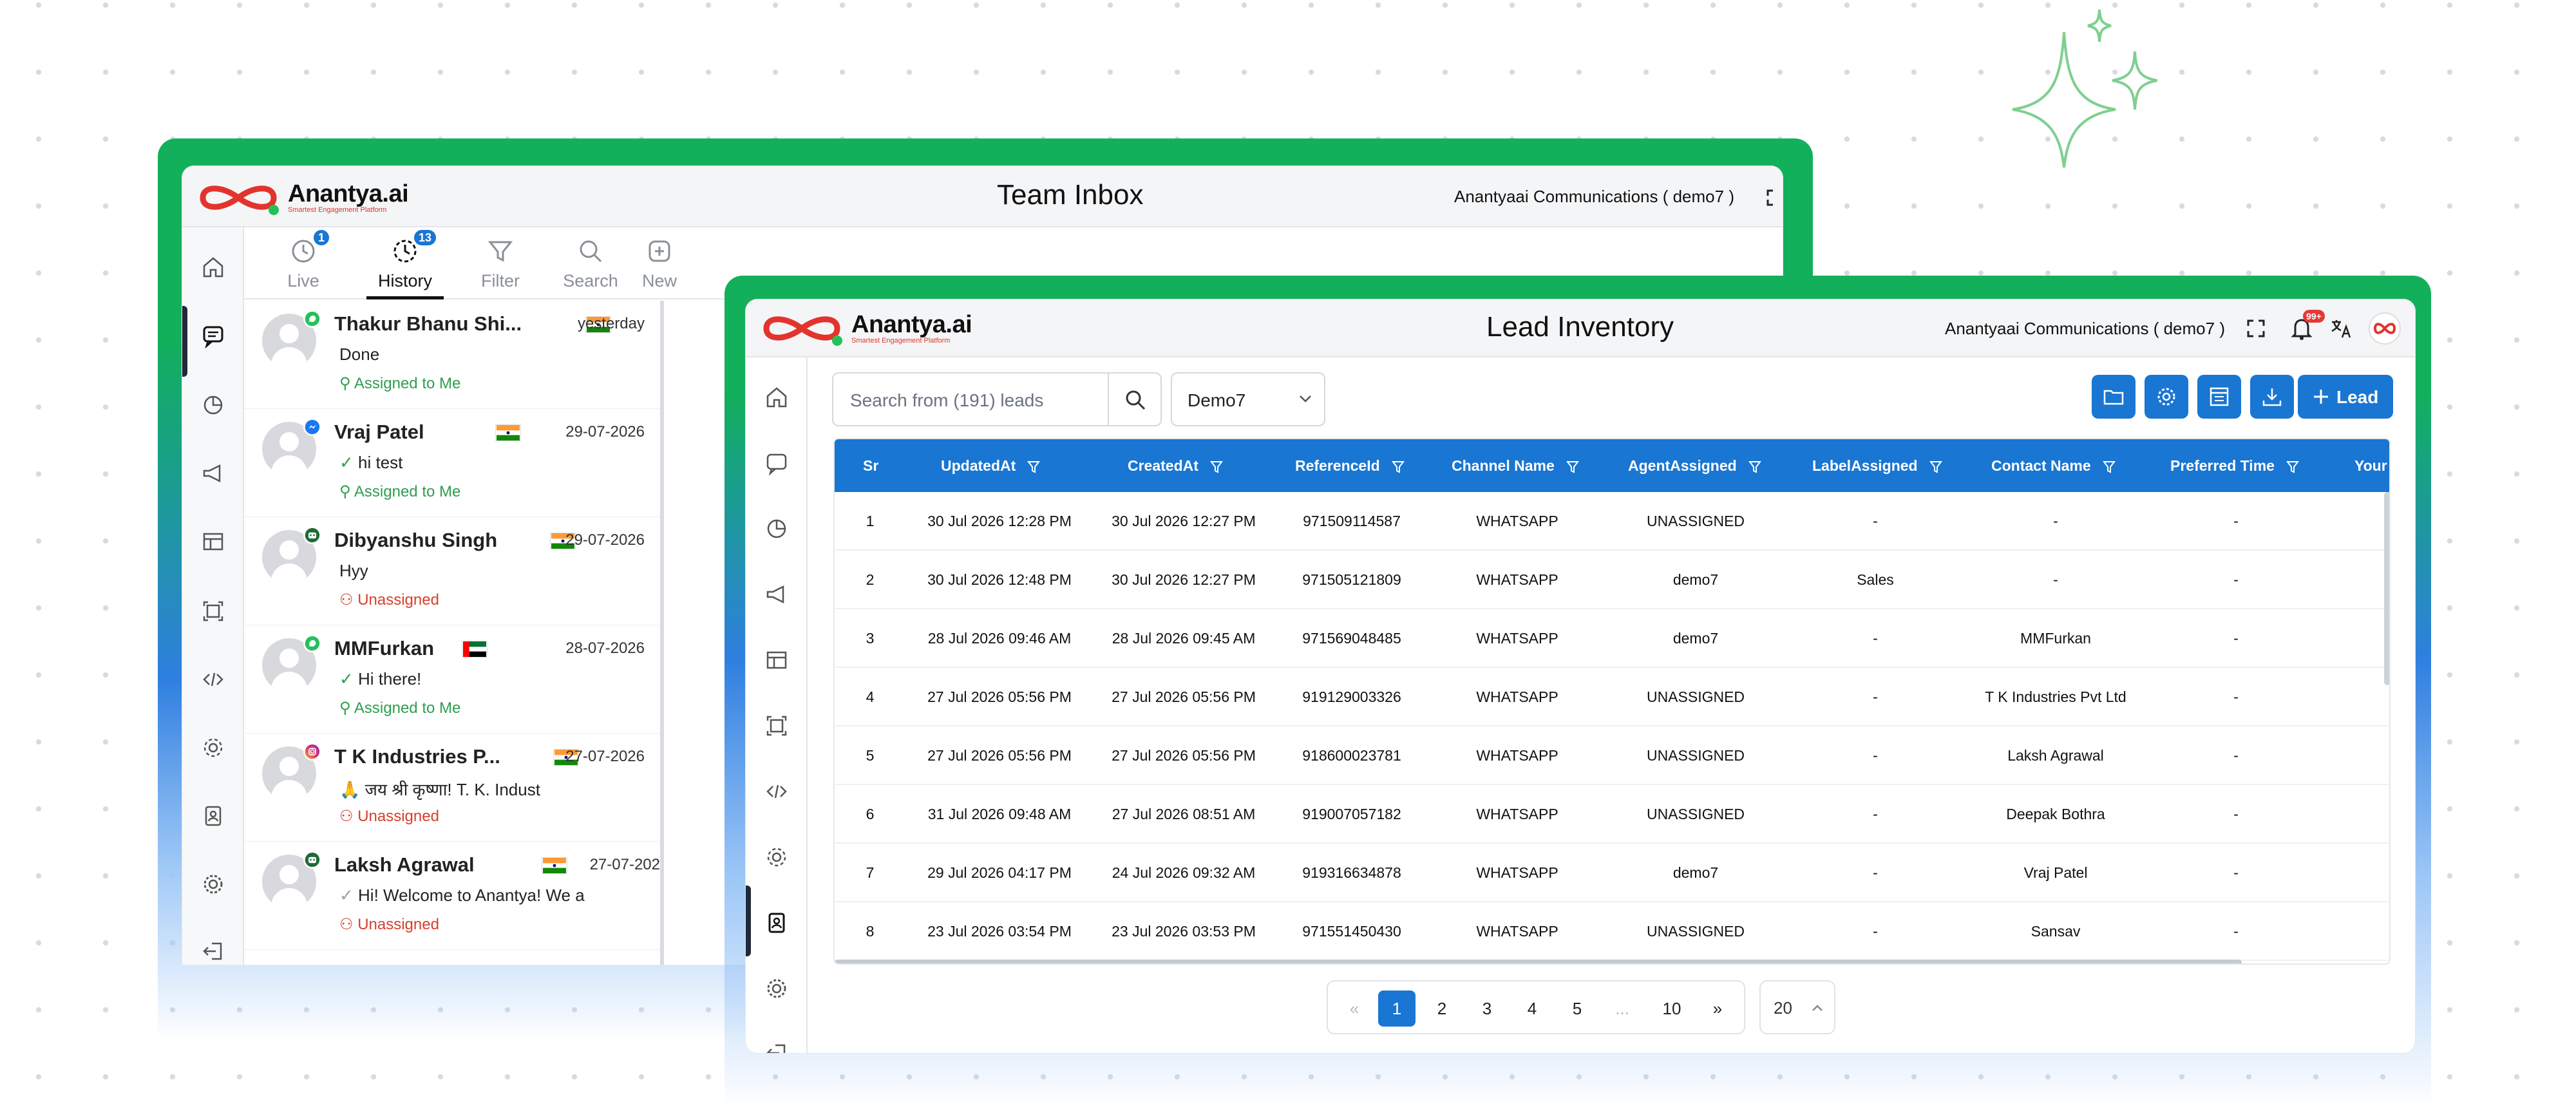 This screenshot has height=1109, width=2576. What do you see at coordinates (1694, 466) in the screenshot?
I see `column-header-agentassigned: AgentAssigned` at bounding box center [1694, 466].